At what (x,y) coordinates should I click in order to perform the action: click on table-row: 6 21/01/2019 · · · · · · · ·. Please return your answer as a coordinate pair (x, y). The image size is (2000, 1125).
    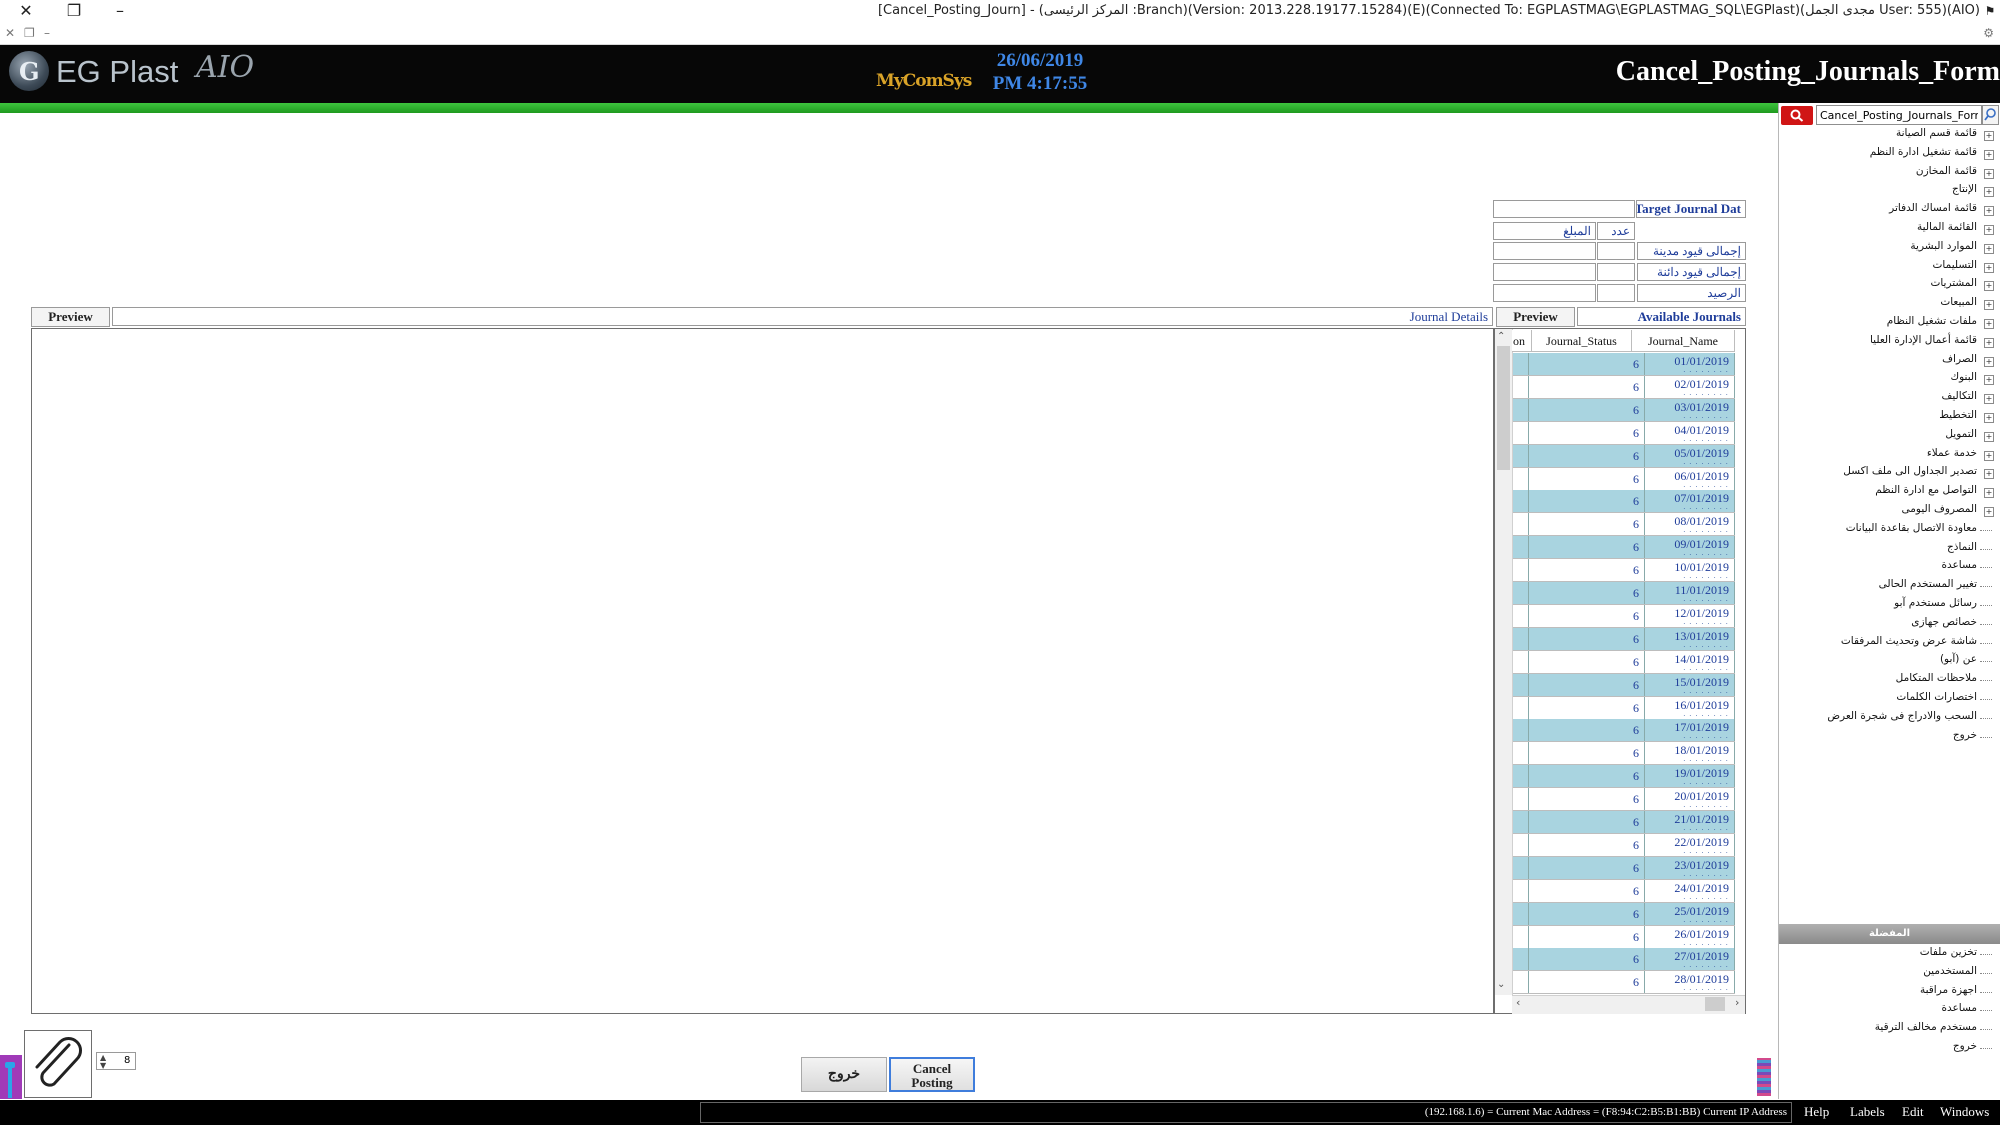
    Looking at the image, I should click on (1624, 822).